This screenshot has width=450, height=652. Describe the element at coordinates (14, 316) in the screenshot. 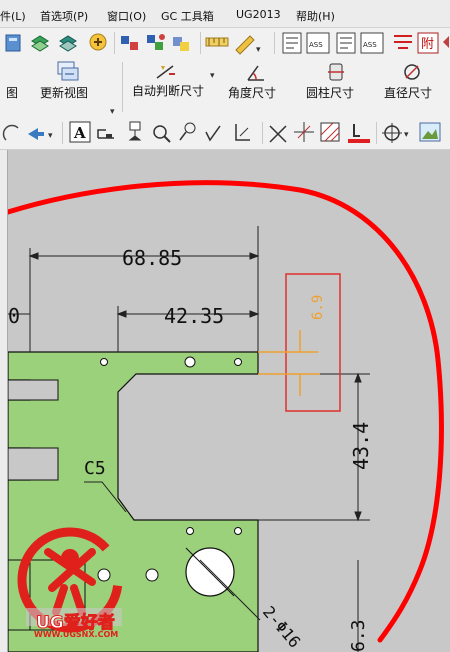

I see `dim-left-partial: 0` at that location.